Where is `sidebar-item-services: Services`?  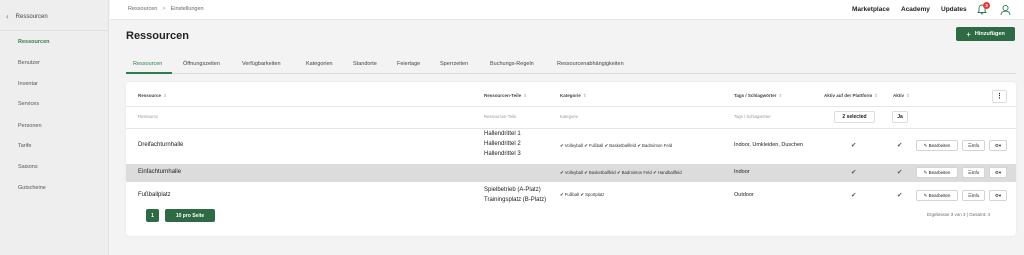
sidebar-item-services: Services is located at coordinates (28, 104).